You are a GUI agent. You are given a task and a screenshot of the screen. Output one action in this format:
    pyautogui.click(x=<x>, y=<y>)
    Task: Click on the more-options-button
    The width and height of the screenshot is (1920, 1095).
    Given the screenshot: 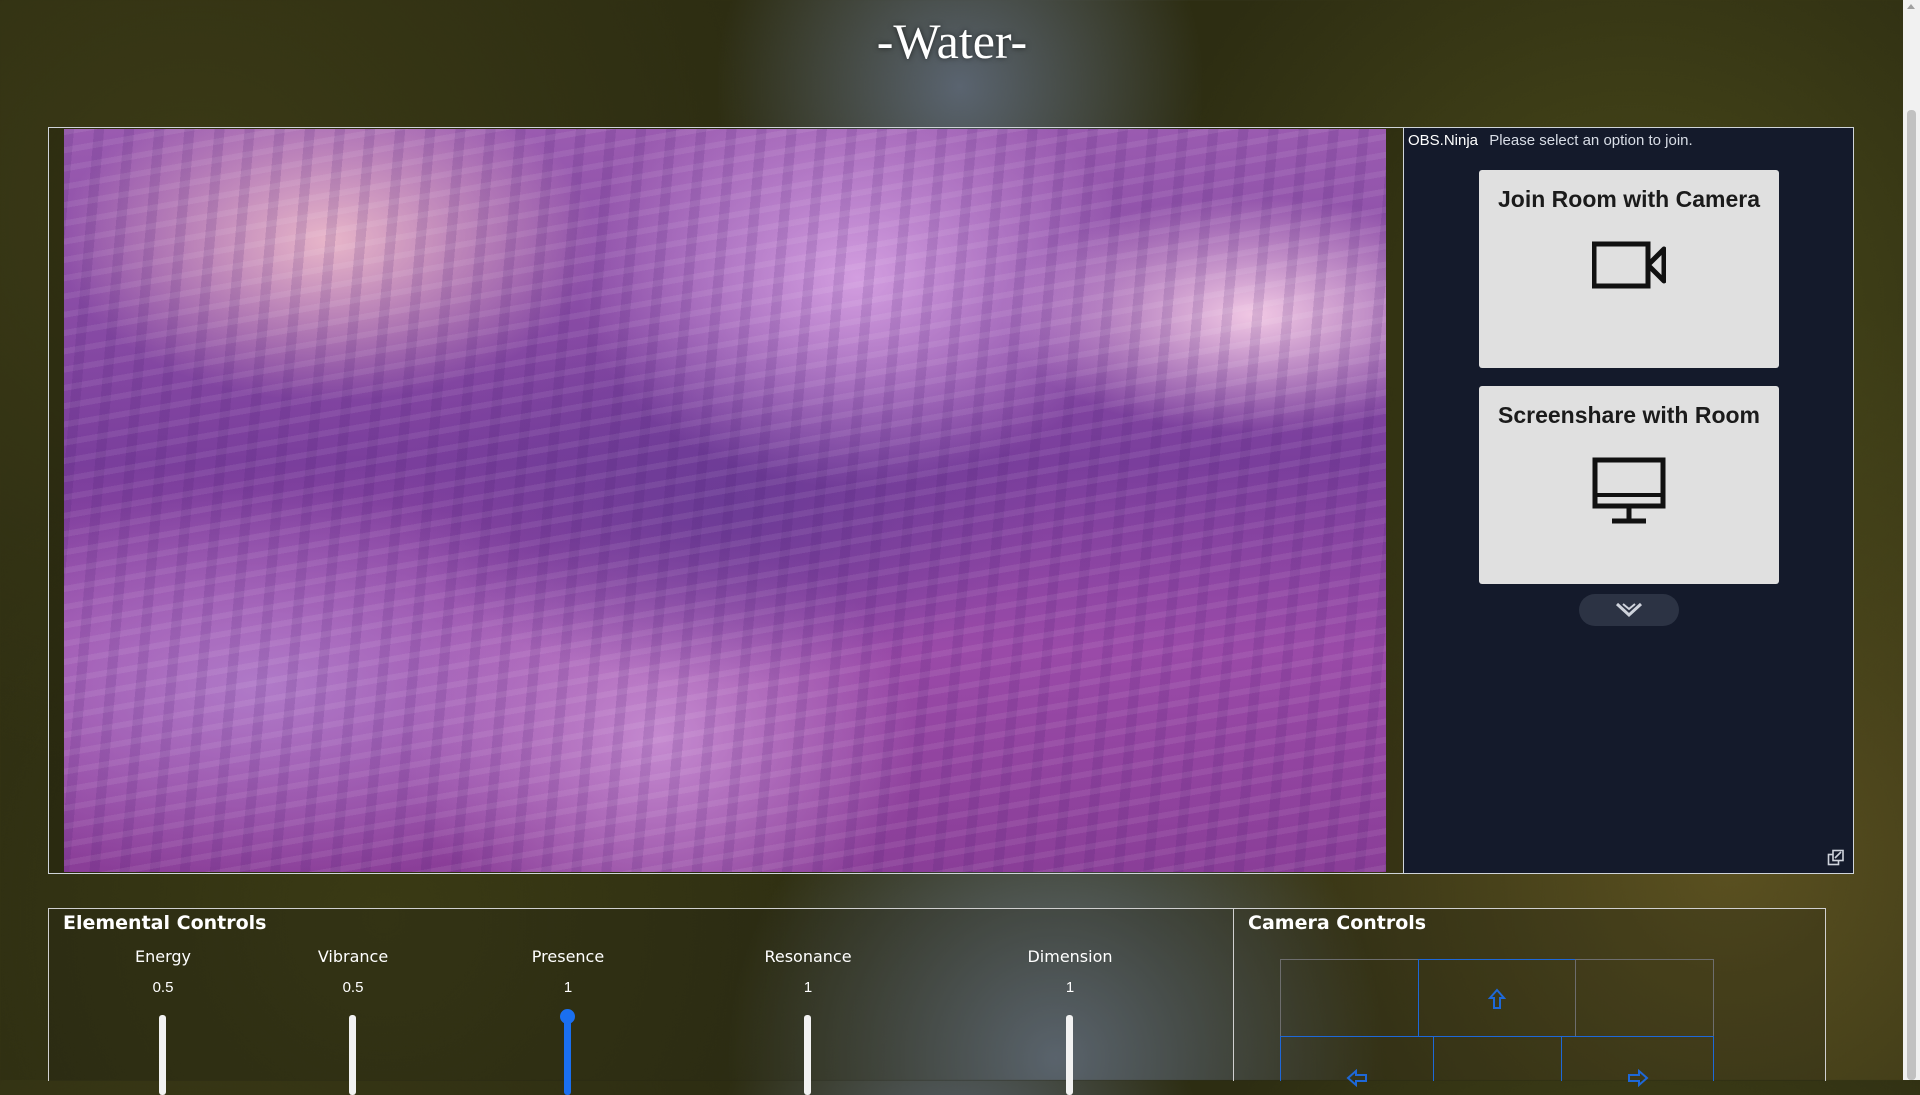 What is the action you would take?
    pyautogui.click(x=1629, y=610)
    